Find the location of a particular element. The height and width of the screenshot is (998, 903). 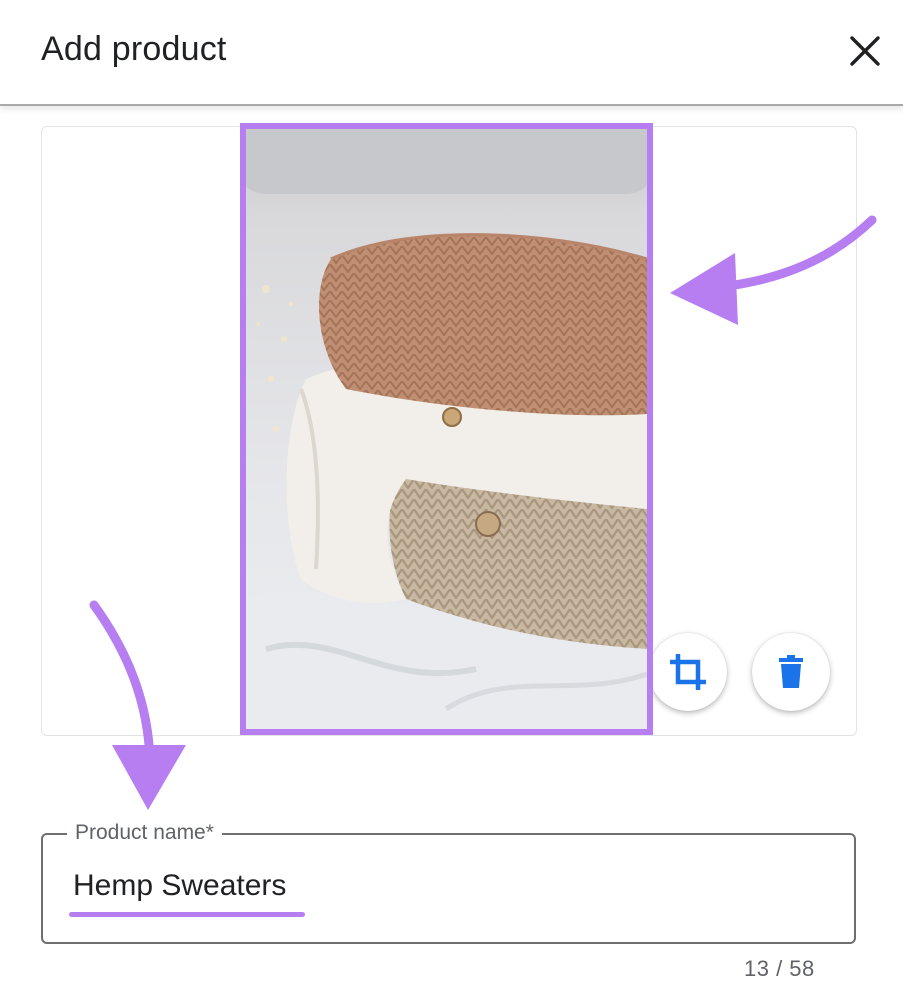

close-button is located at coordinates (865, 51).